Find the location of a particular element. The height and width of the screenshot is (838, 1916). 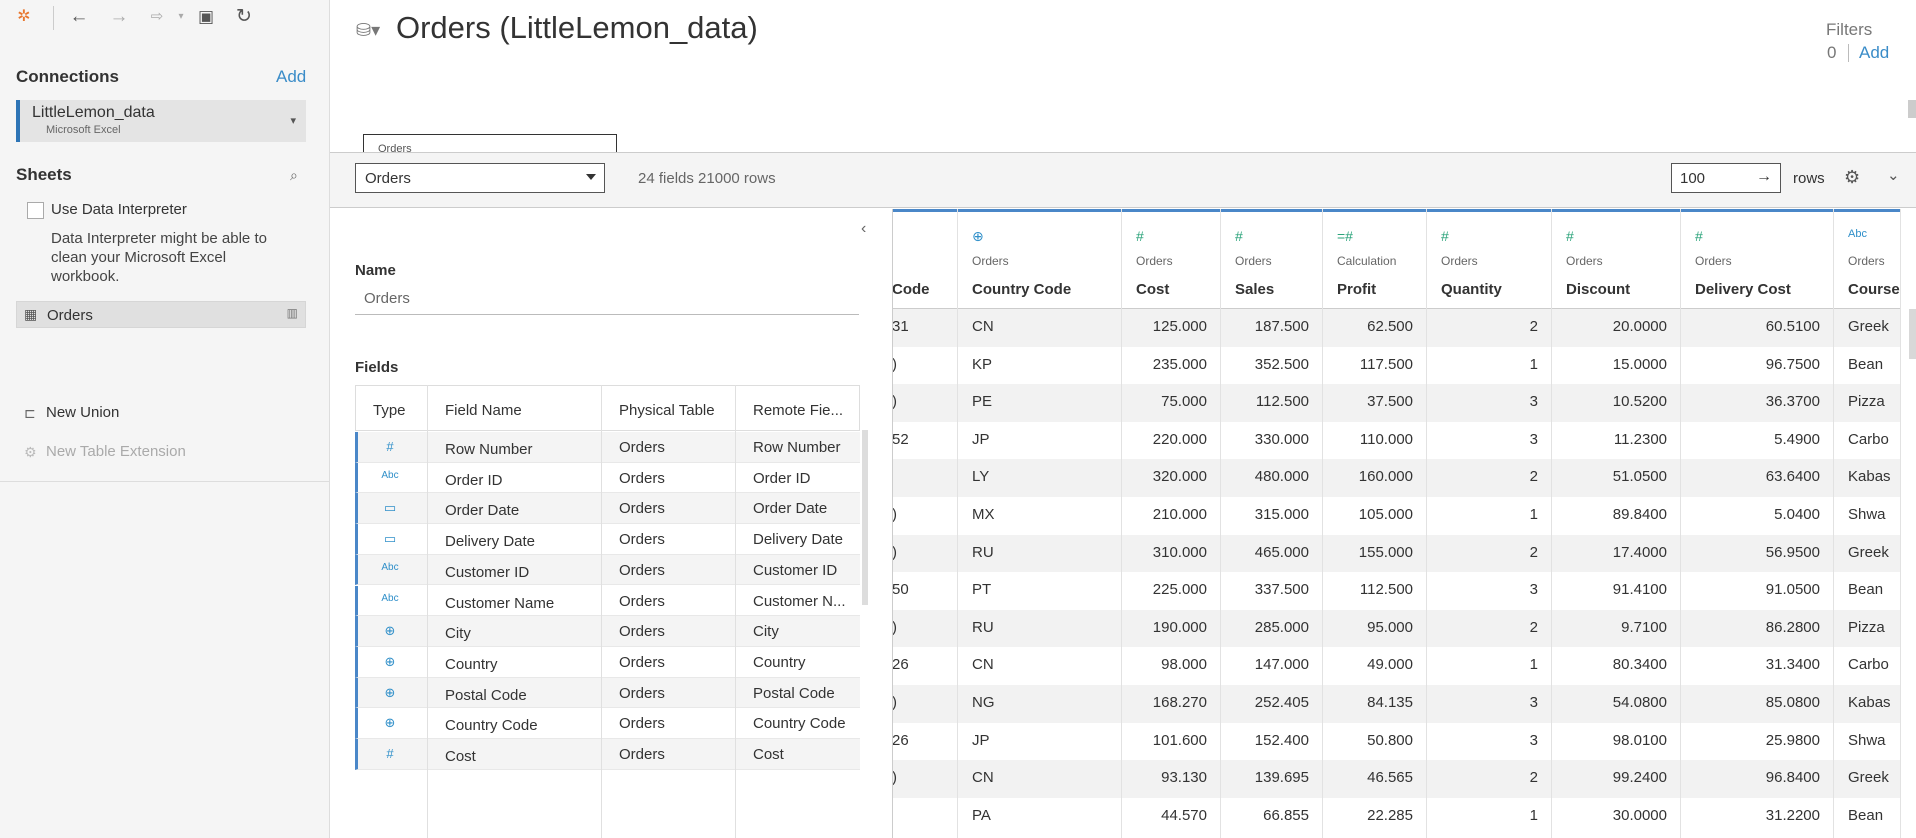

grid-cell: 91.4100 is located at coordinates (1616, 591).